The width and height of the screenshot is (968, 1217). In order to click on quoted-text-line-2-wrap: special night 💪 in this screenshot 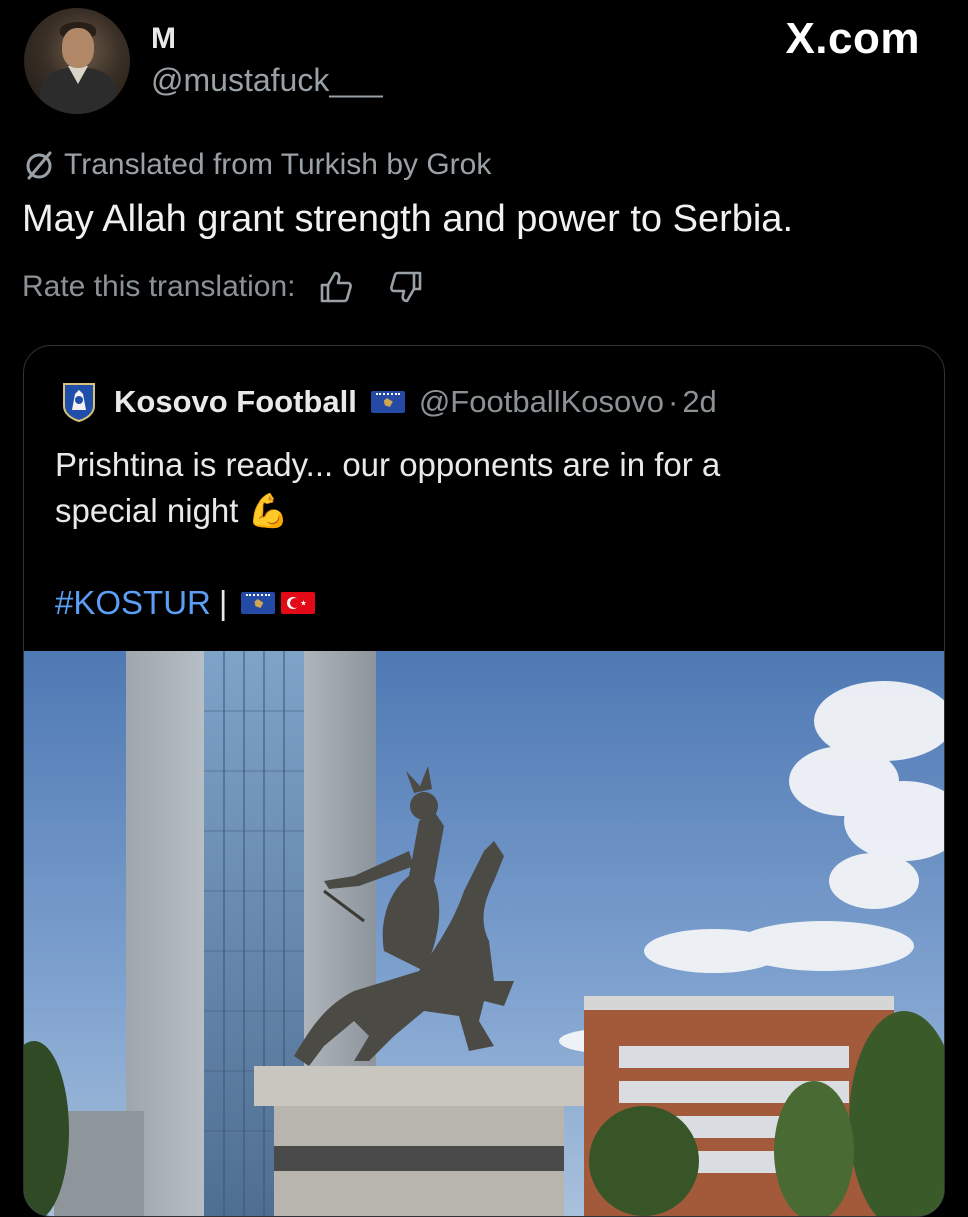, I will do `click(475, 511)`.